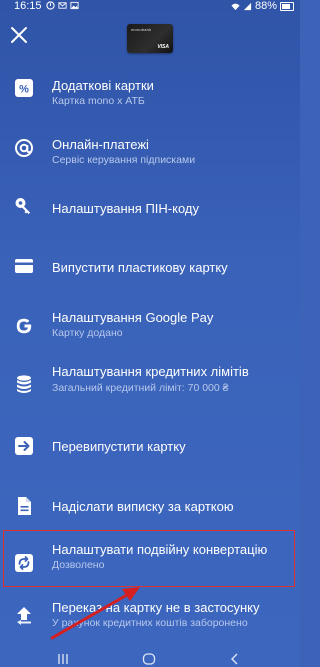 The height and width of the screenshot is (667, 320). What do you see at coordinates (103, 85) in the screenshot?
I see `menu-item-title: Додаткові картки` at bounding box center [103, 85].